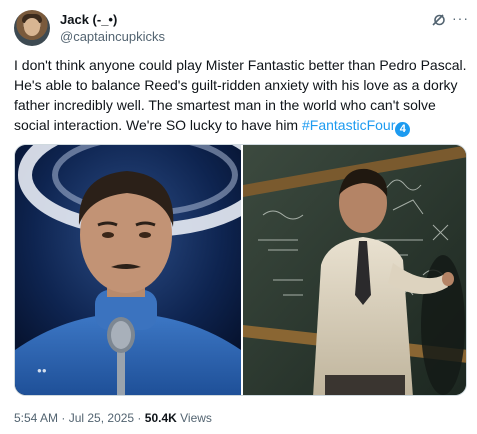  What do you see at coordinates (403, 129) in the screenshot?
I see `hashtag-emoji: 4` at bounding box center [403, 129].